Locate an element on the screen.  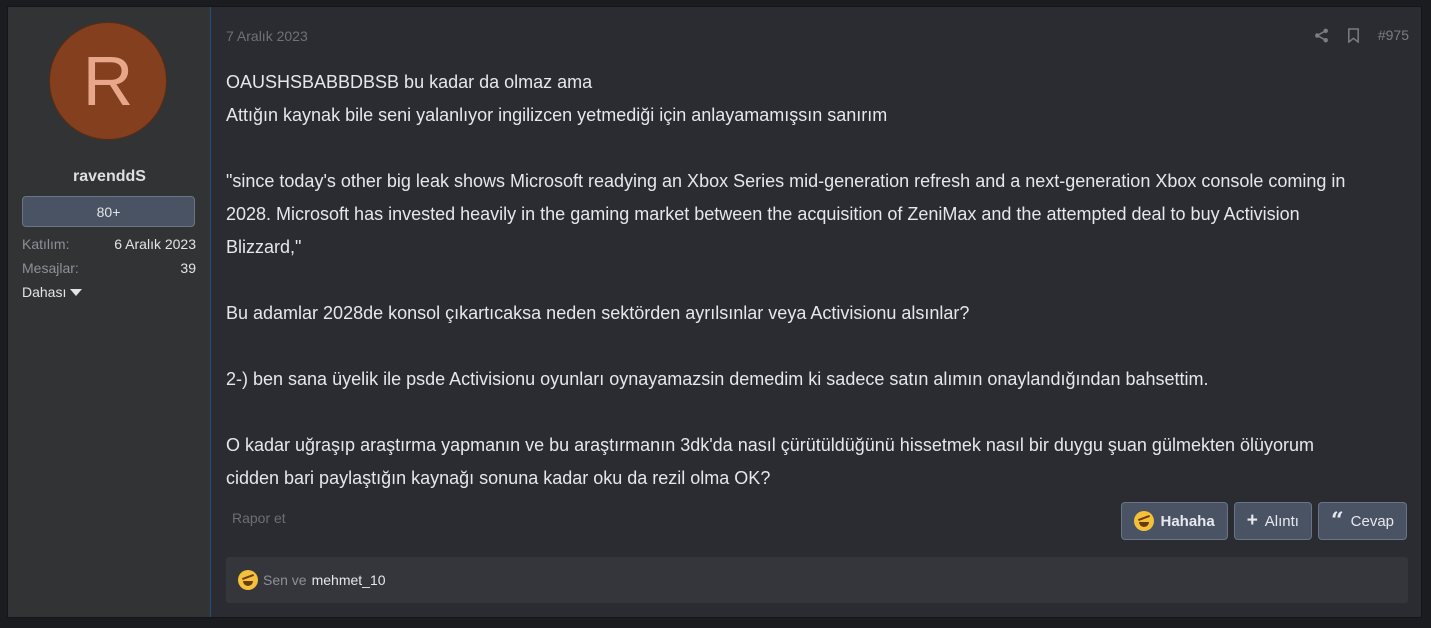
more-toggle: Dahası is located at coordinates (52, 292).